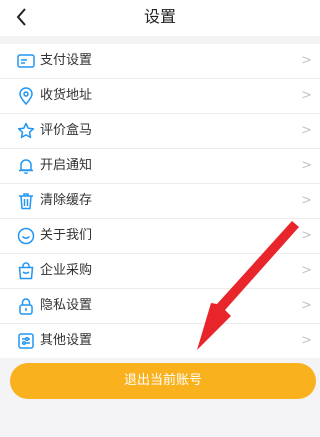  Describe the element at coordinates (26, 96) in the screenshot. I see `location-pin-icon` at that location.